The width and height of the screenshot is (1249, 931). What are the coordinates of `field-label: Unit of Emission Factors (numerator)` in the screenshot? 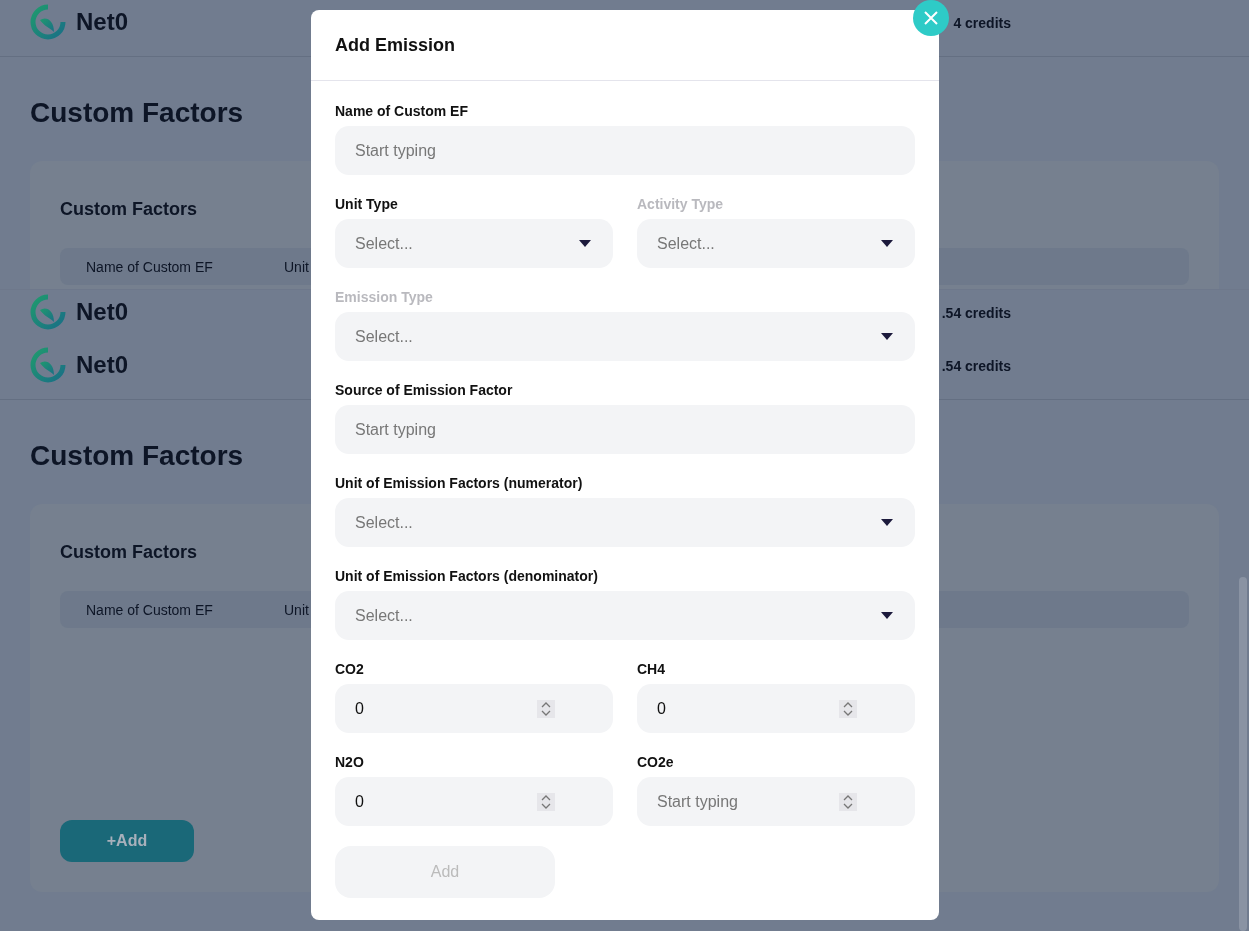 It's located at (459, 483).